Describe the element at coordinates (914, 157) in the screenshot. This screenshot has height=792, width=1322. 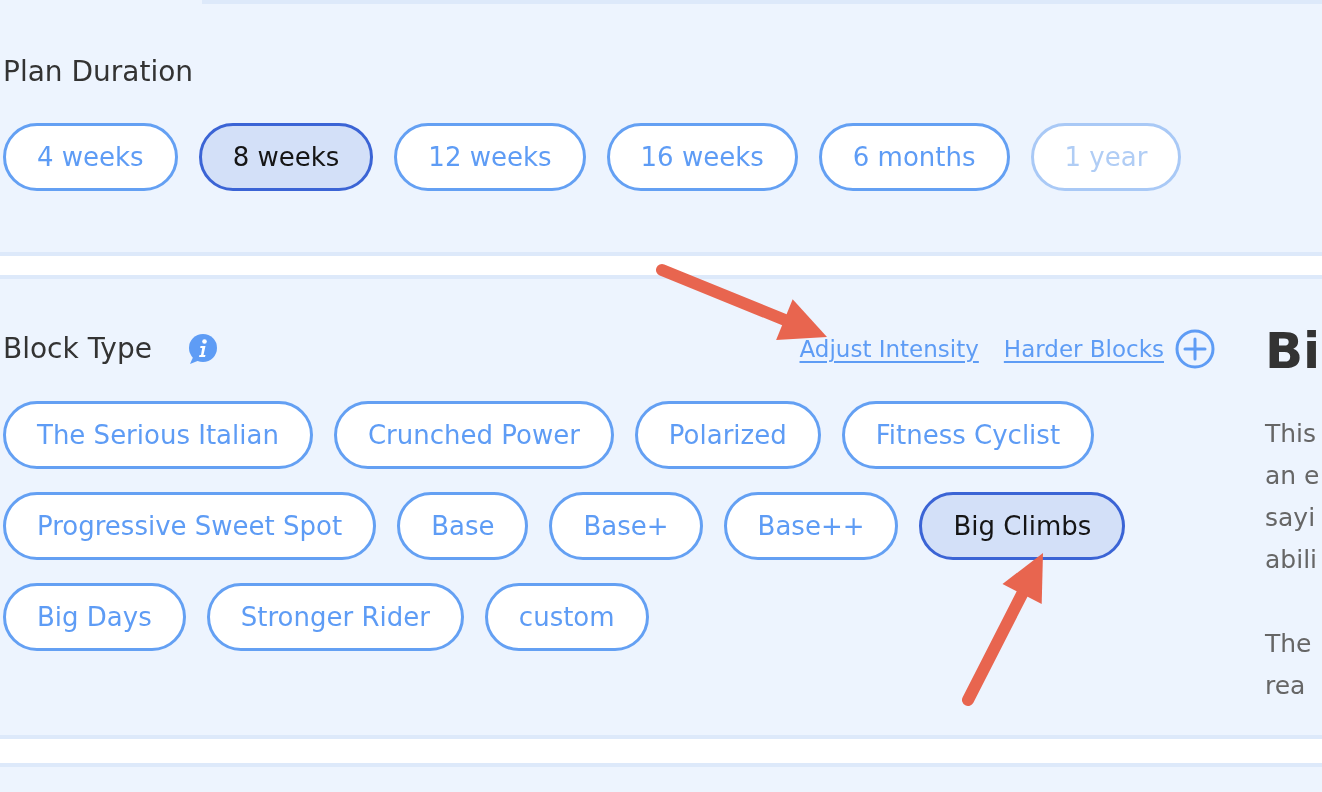
I see `duration-option: 6 months` at that location.